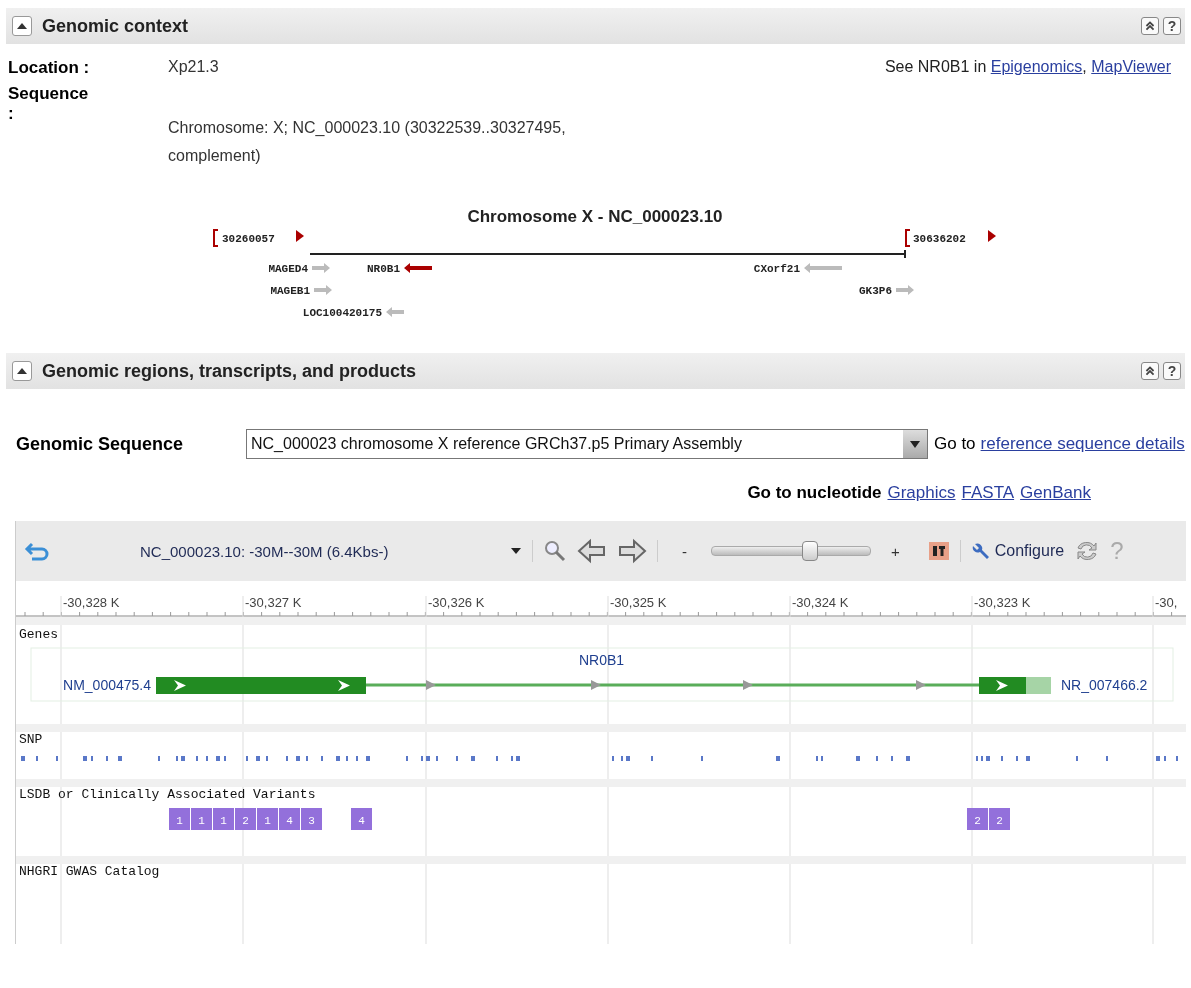 Image resolution: width=1191 pixels, height=988 pixels. I want to click on ruler-label: -30,326 K, so click(456, 602).